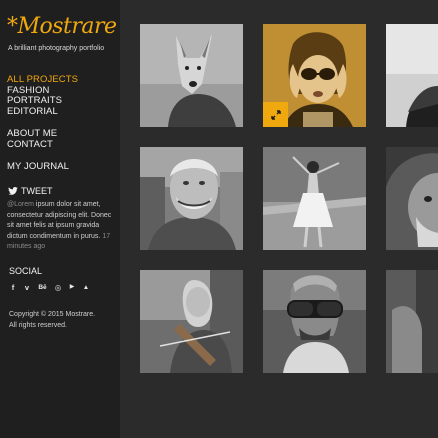  Describe the element at coordinates (37, 191) in the screenshot. I see `tweet-heading-label: TWEET` at that location.